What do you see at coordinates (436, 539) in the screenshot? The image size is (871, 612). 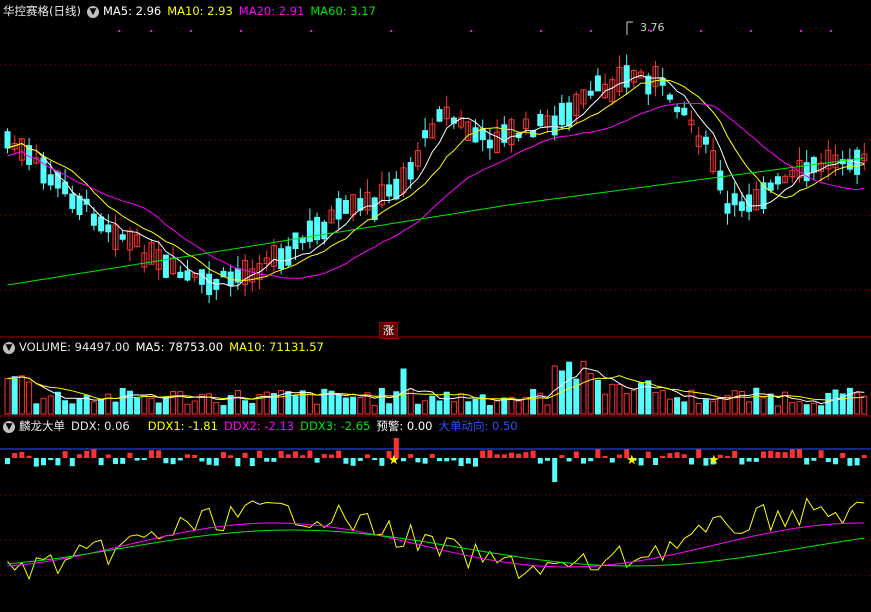 I see `ddx1-line` at bounding box center [436, 539].